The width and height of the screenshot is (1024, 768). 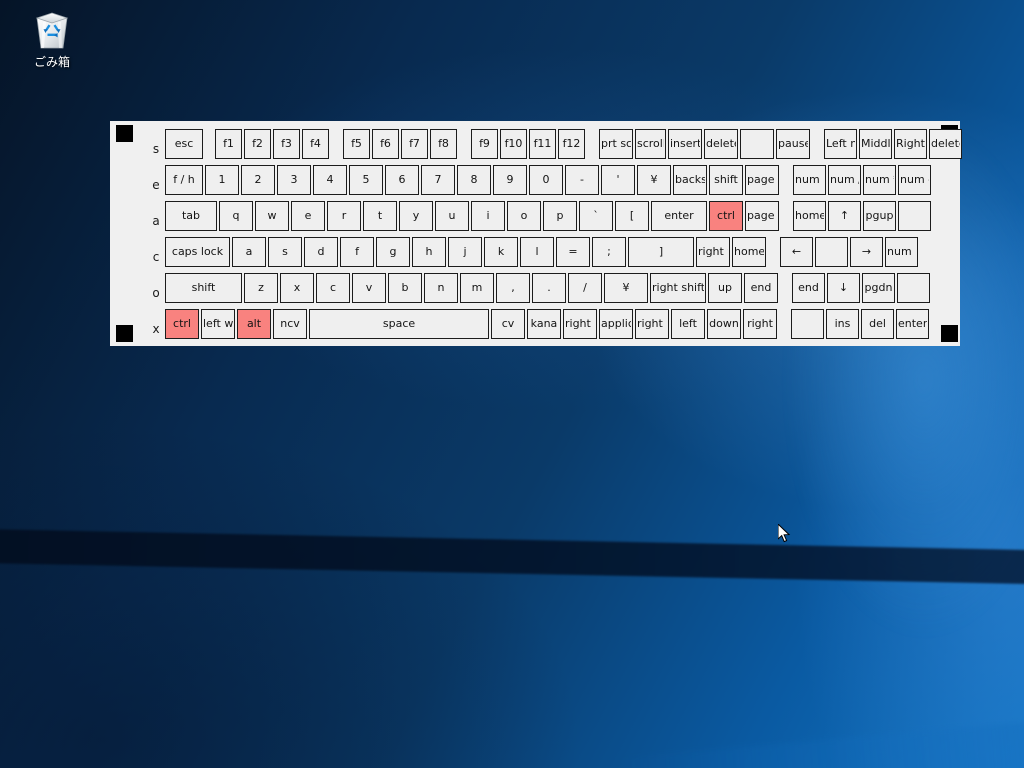 What do you see at coordinates (399, 324) in the screenshot?
I see `key-space: space` at bounding box center [399, 324].